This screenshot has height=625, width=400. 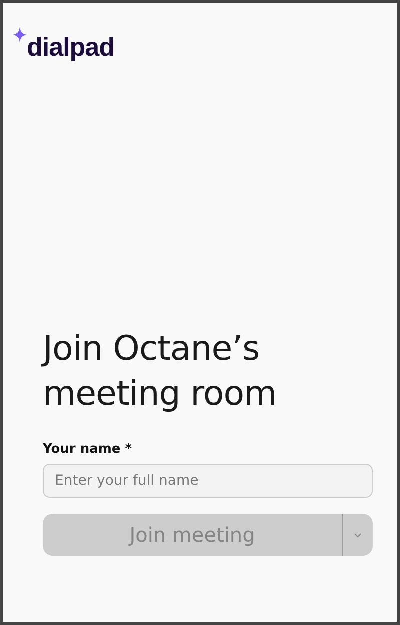 I want to click on chevron-down-icon, so click(x=358, y=535).